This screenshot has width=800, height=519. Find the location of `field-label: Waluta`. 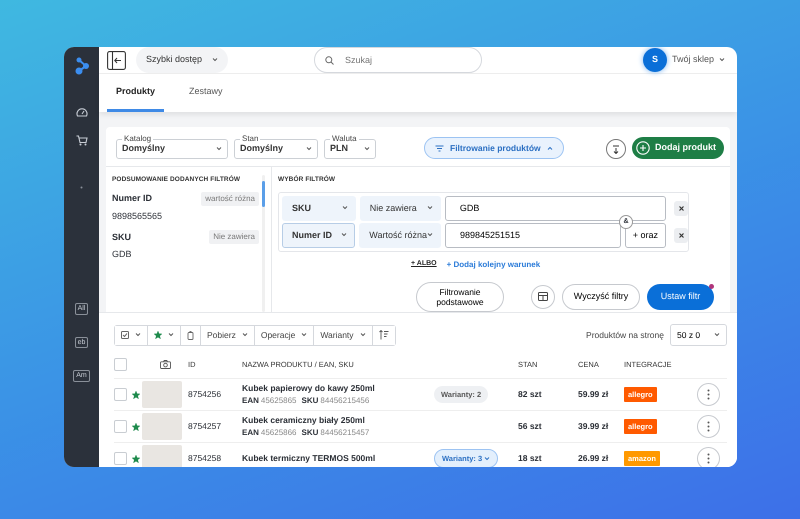

field-label: Waluta is located at coordinates (344, 139).